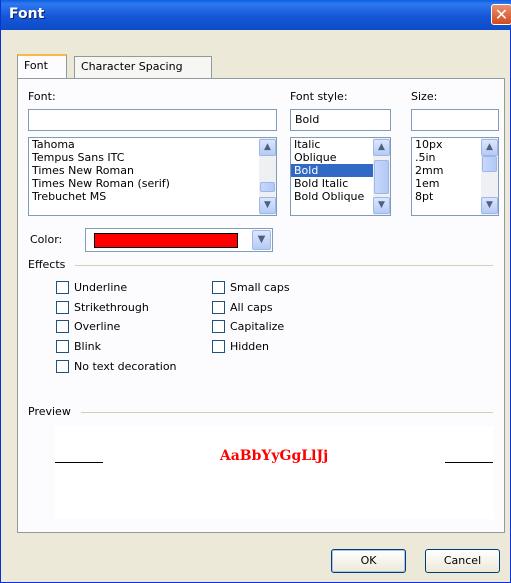 Image resolution: width=511 pixels, height=583 pixels. I want to click on strikethrough-checkbox, so click(62, 307).